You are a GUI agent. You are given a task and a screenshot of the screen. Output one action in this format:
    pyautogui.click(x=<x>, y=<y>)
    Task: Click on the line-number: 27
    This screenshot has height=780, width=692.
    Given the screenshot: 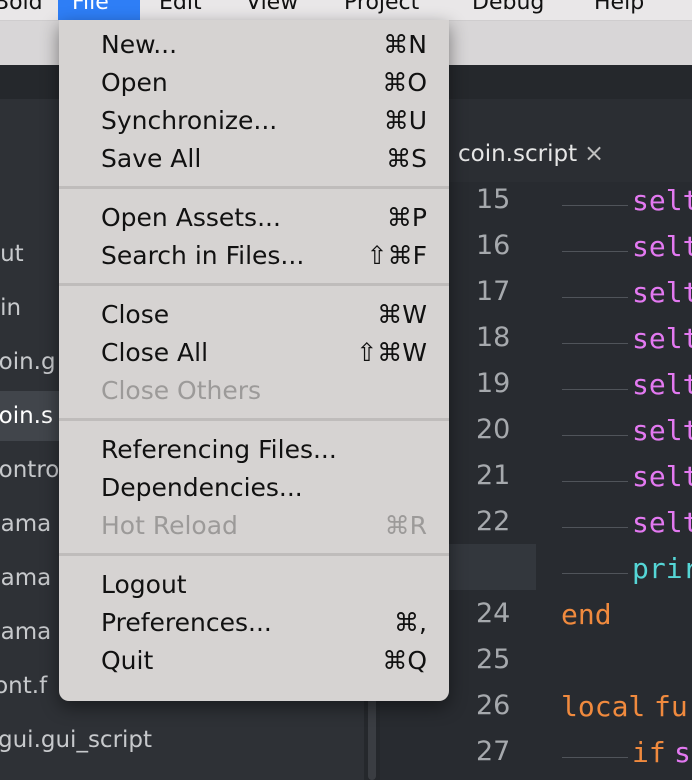 What is the action you would take?
    pyautogui.click(x=493, y=751)
    